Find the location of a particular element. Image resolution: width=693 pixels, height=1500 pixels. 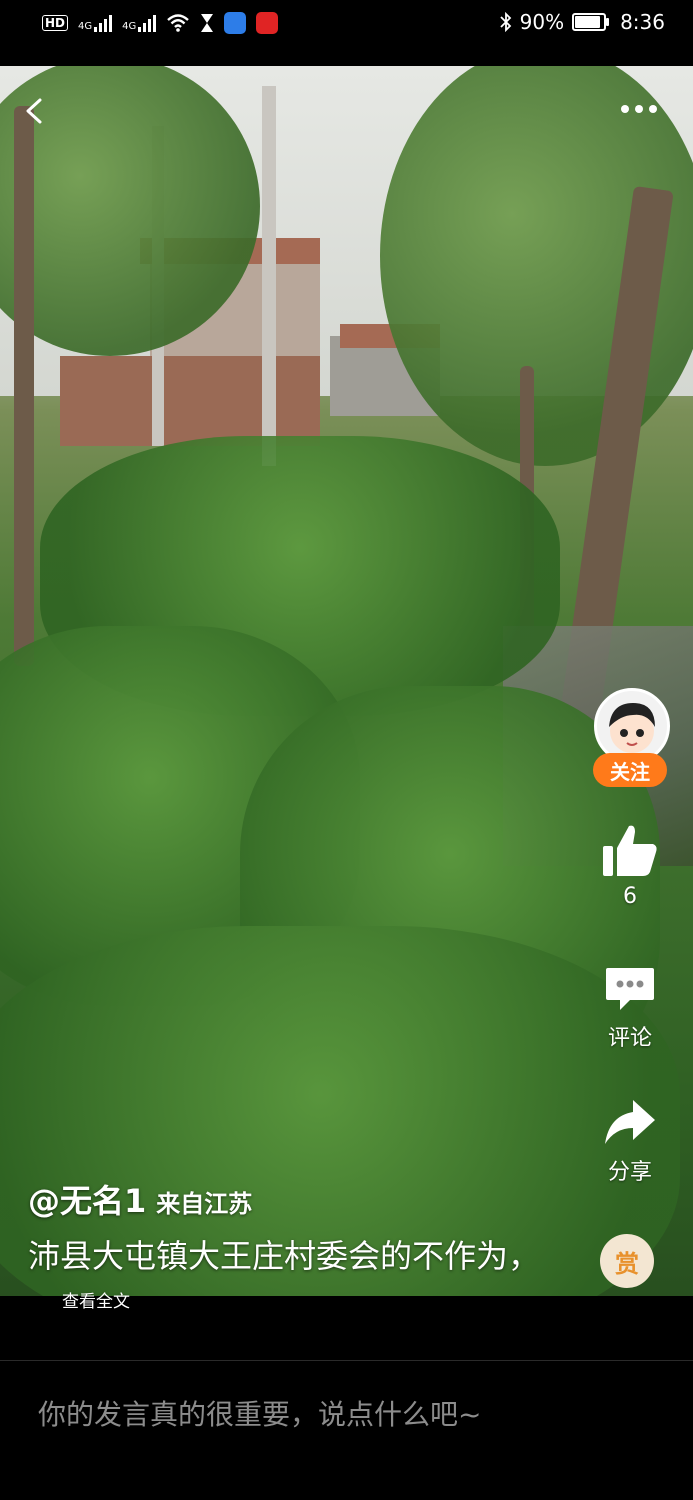

status-bar: HD 4G 4G 90% 8:36 is located at coordinates (346, 25).